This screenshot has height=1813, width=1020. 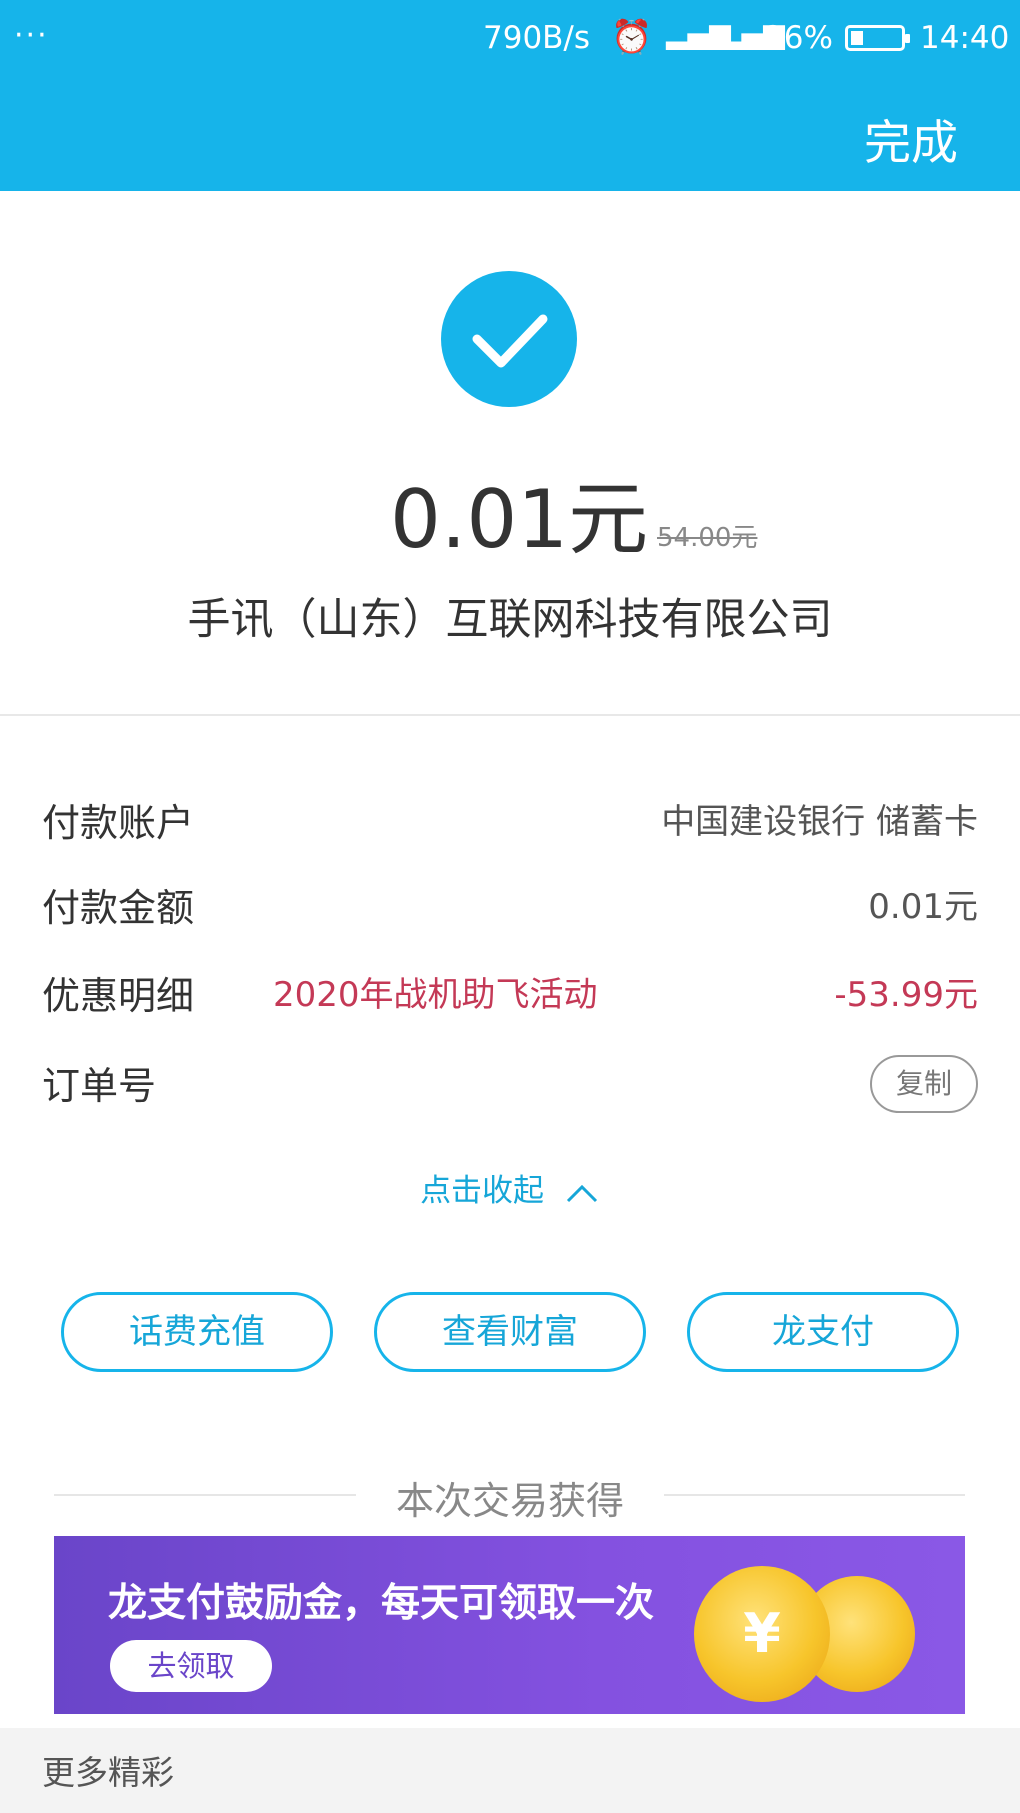 What do you see at coordinates (118, 996) in the screenshot?
I see `discount-label: 优惠明细` at bounding box center [118, 996].